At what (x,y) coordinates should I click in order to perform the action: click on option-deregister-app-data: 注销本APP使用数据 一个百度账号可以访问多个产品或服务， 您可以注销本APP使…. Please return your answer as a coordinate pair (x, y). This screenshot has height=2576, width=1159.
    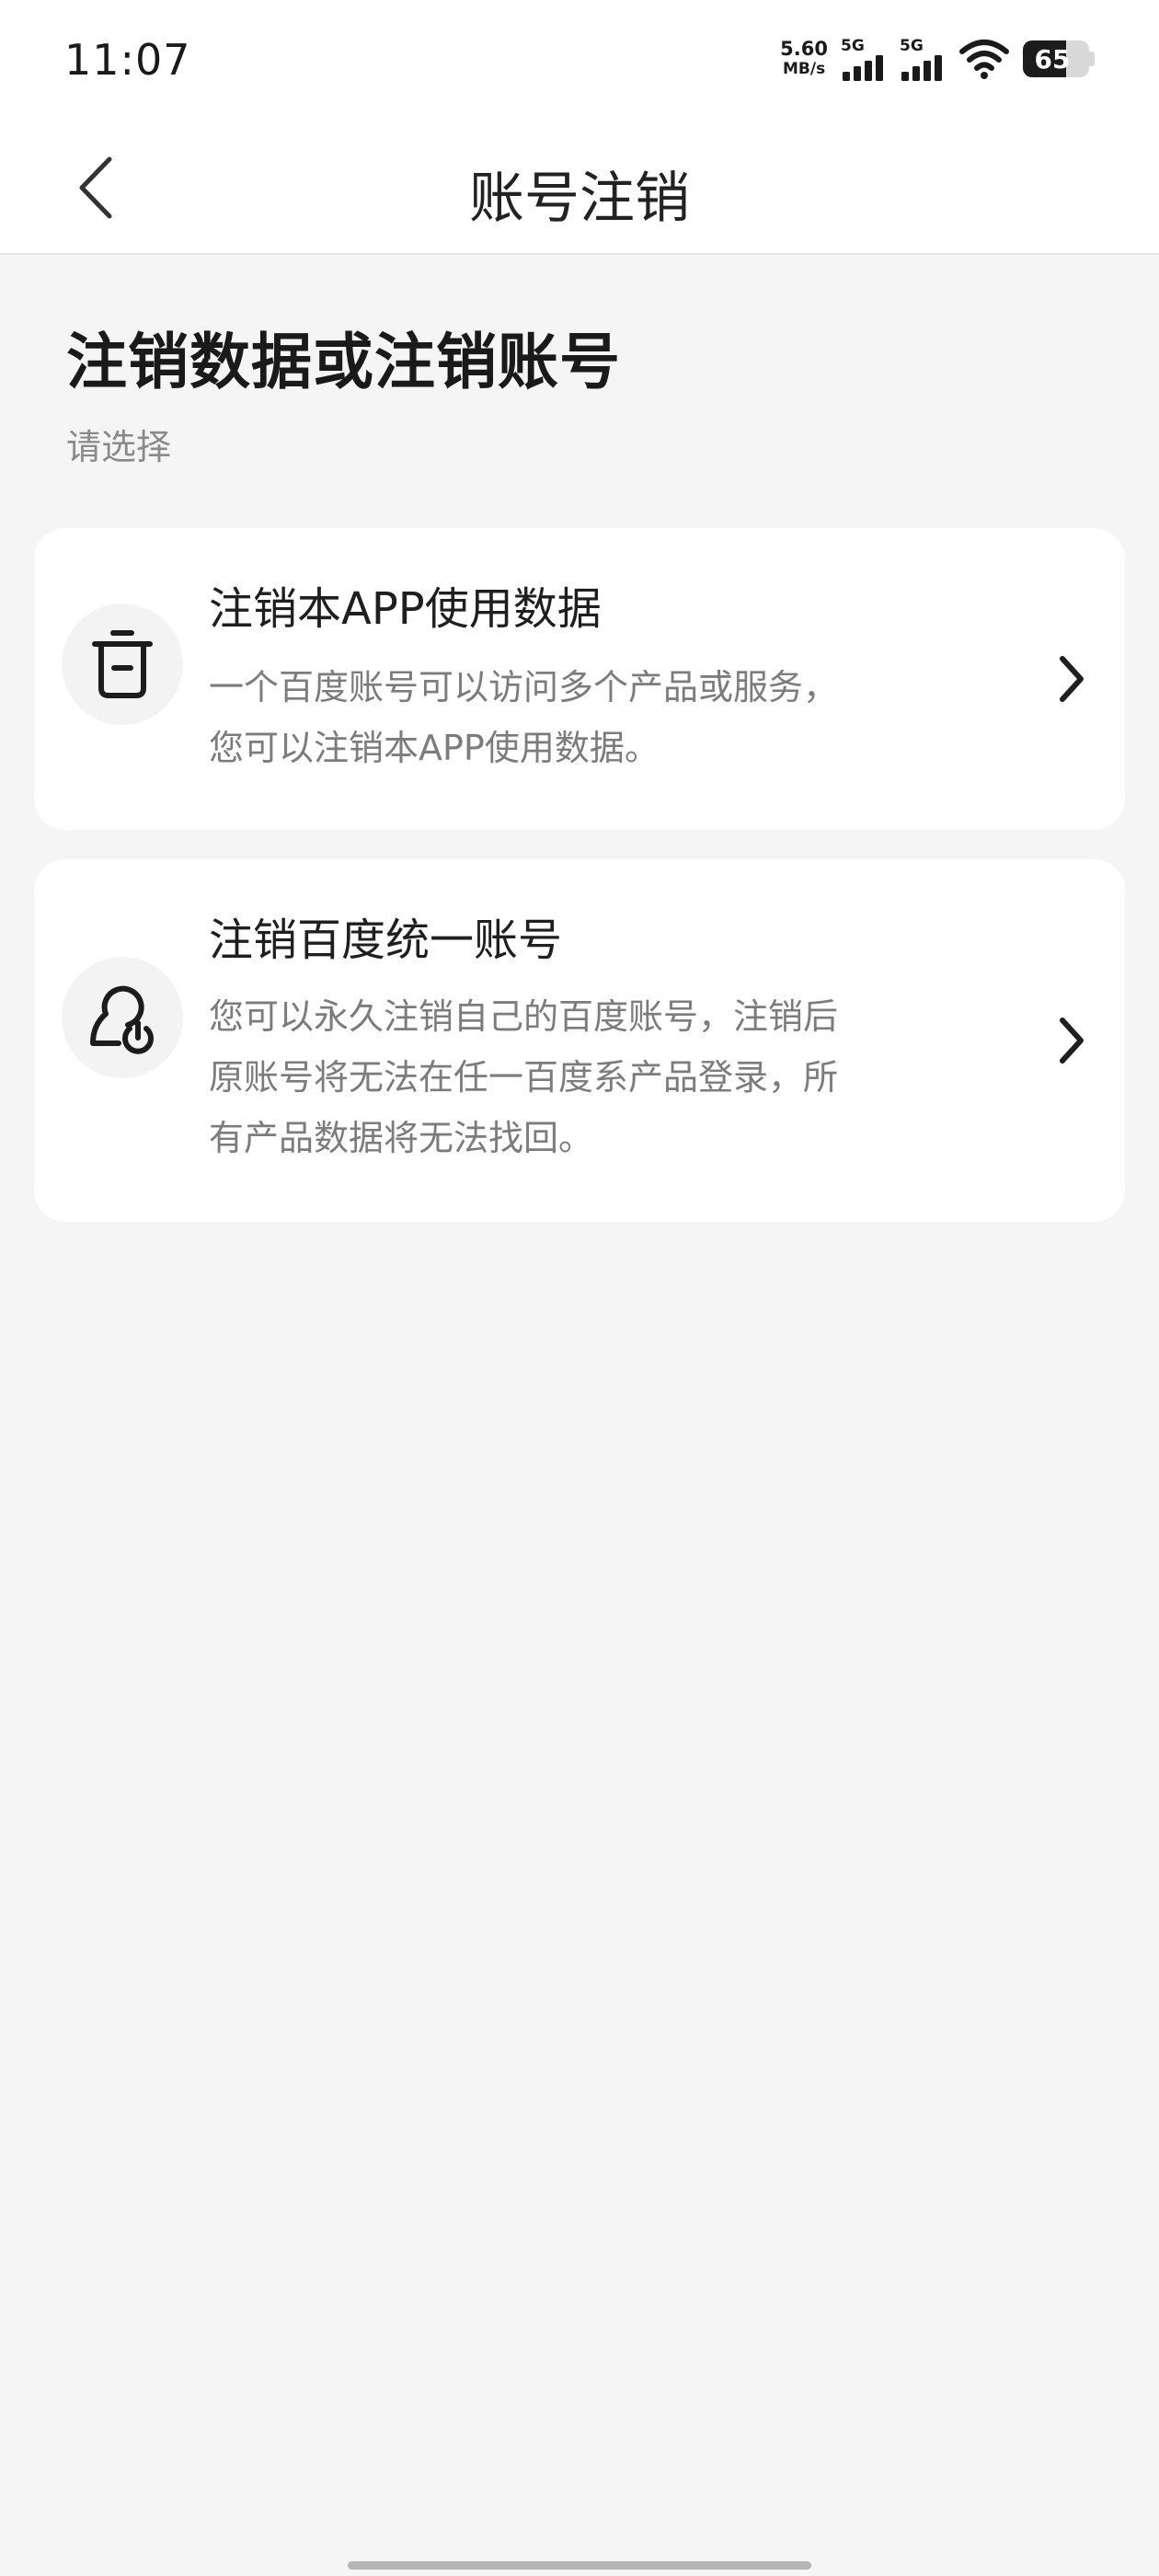
    Looking at the image, I should click on (579, 679).